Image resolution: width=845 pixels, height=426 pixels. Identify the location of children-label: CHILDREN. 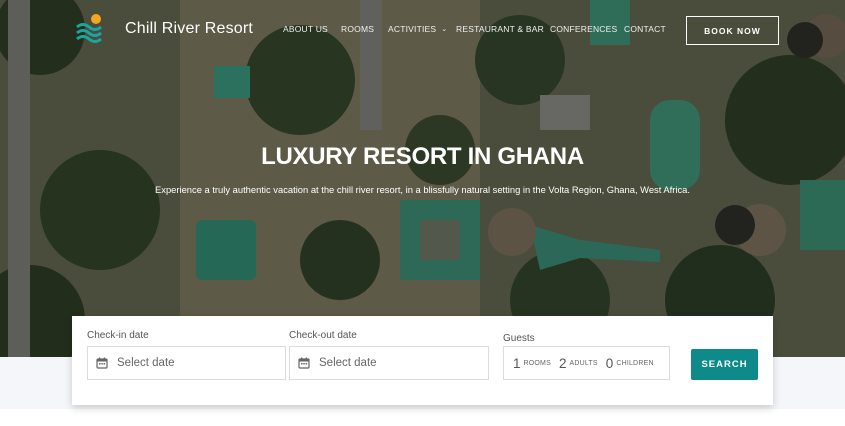
(635, 363).